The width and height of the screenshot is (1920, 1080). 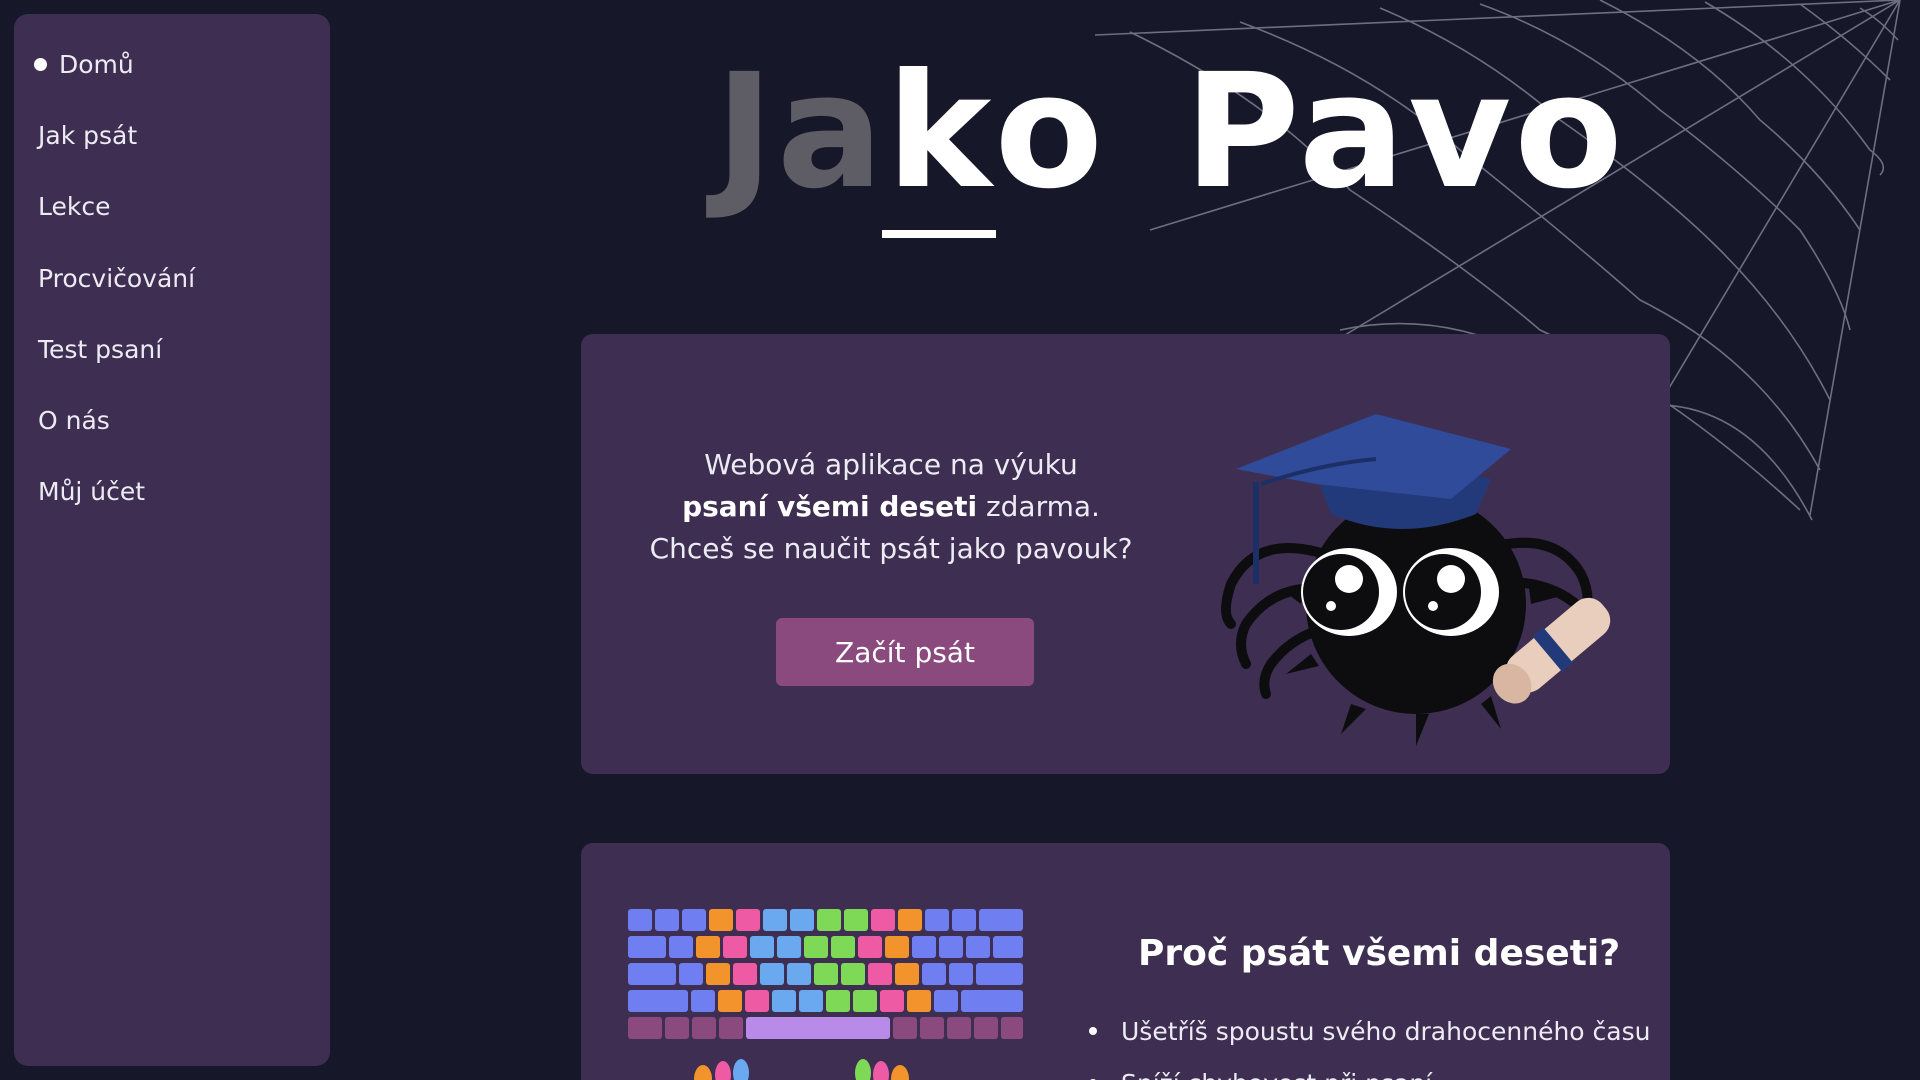 What do you see at coordinates (891, 548) in the screenshot?
I see `hero-line-3: Chceš se naučit psát jako pavouk?` at bounding box center [891, 548].